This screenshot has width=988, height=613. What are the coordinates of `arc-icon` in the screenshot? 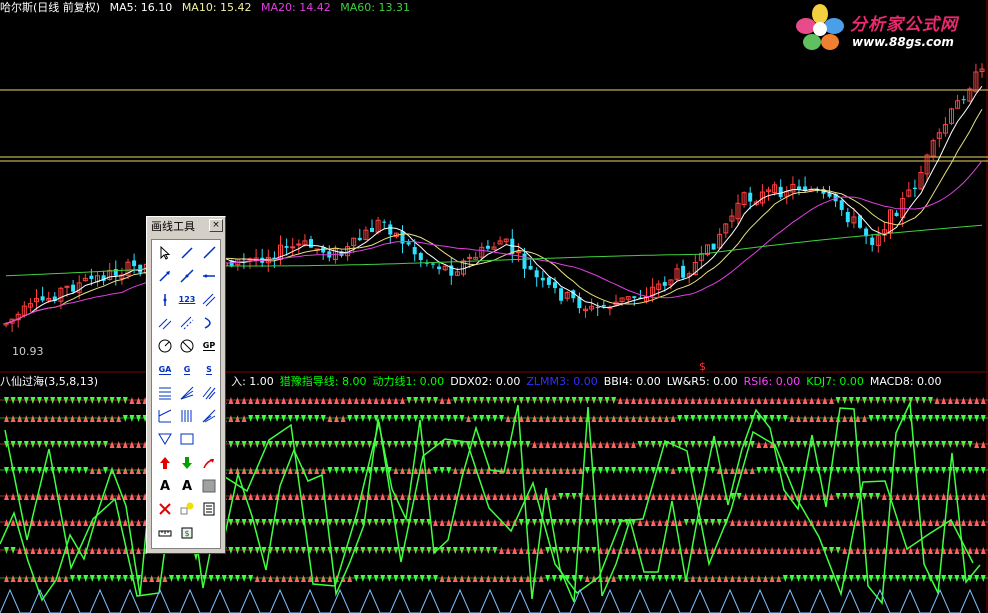 It's located at (207, 323).